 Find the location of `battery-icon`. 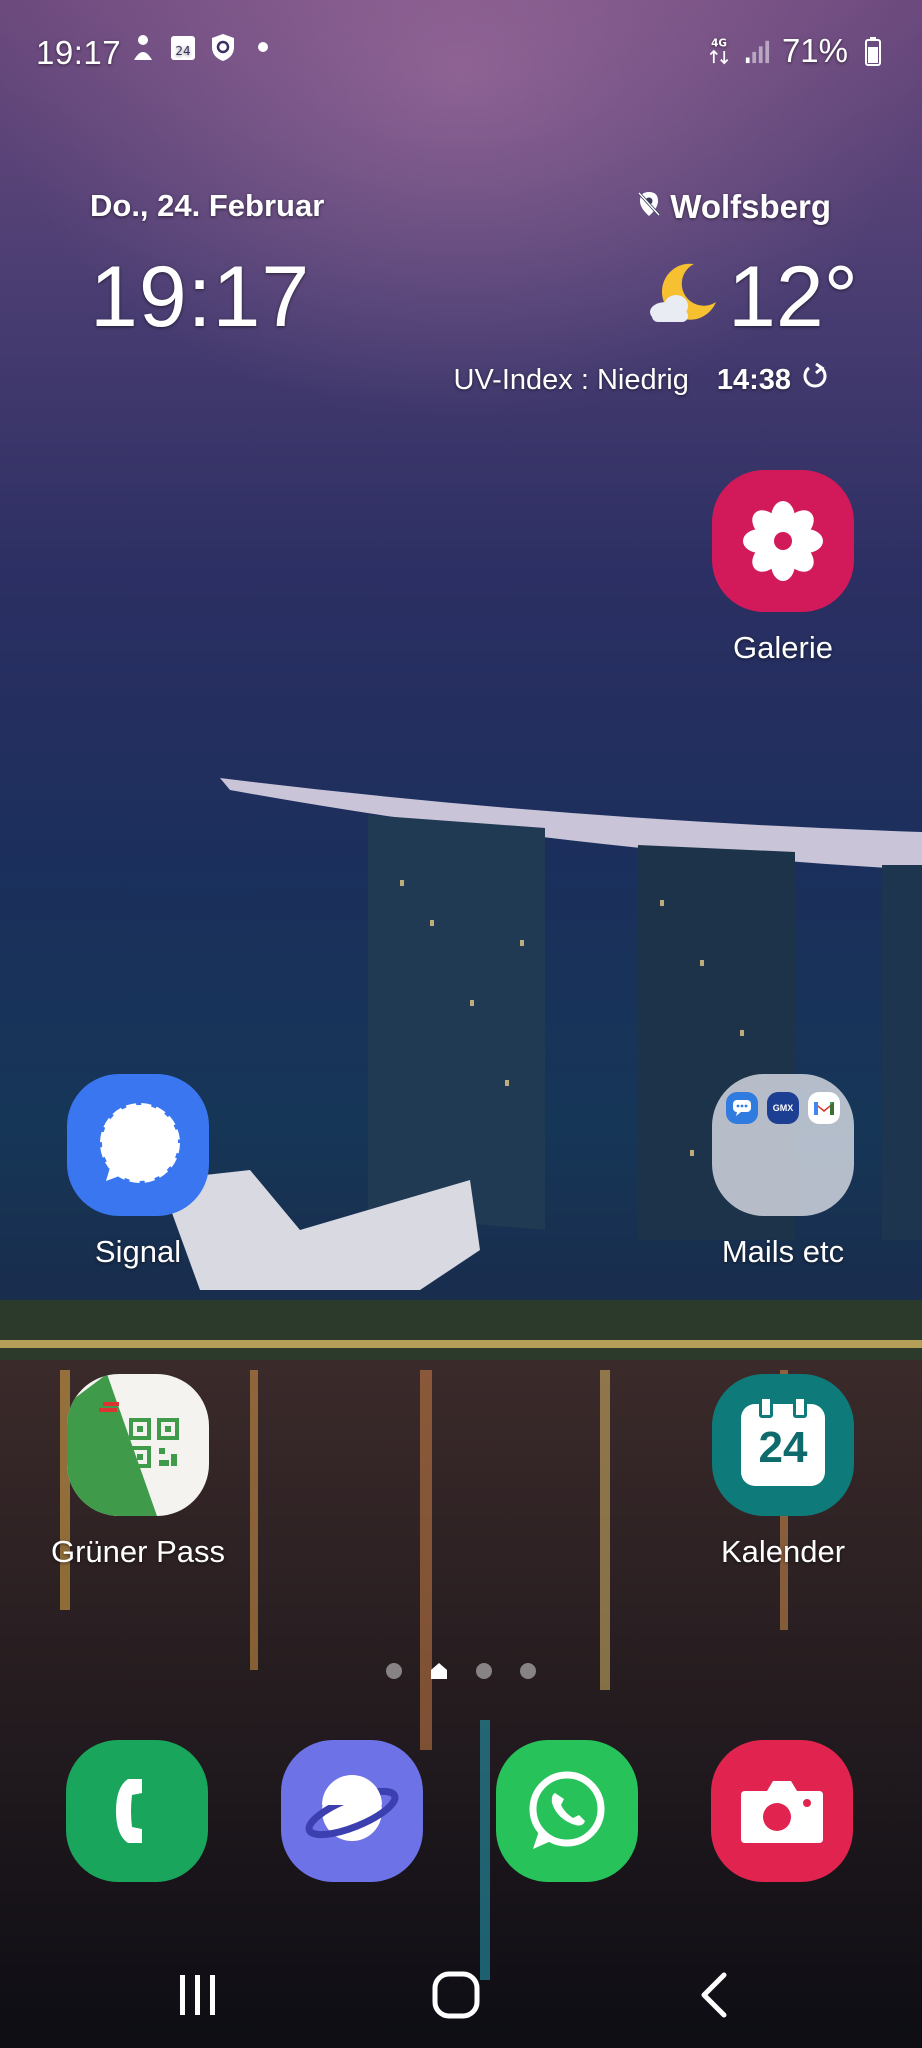

battery-icon is located at coordinates (873, 51).